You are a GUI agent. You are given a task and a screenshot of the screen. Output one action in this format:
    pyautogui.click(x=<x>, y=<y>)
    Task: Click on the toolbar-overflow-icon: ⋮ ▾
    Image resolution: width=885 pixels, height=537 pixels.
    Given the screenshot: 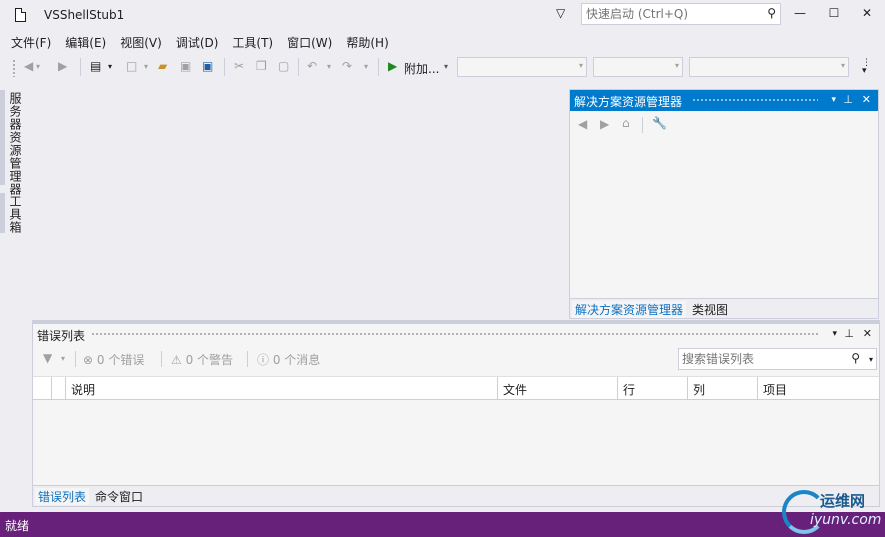 What is the action you would take?
    pyautogui.click(x=866, y=67)
    